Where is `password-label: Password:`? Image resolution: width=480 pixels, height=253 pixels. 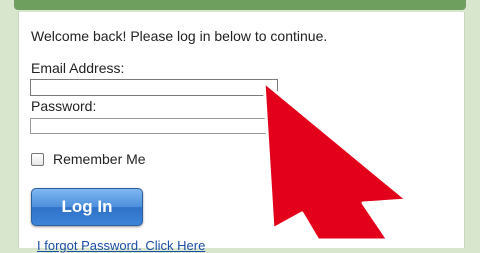
password-label: Password: is located at coordinates (64, 106).